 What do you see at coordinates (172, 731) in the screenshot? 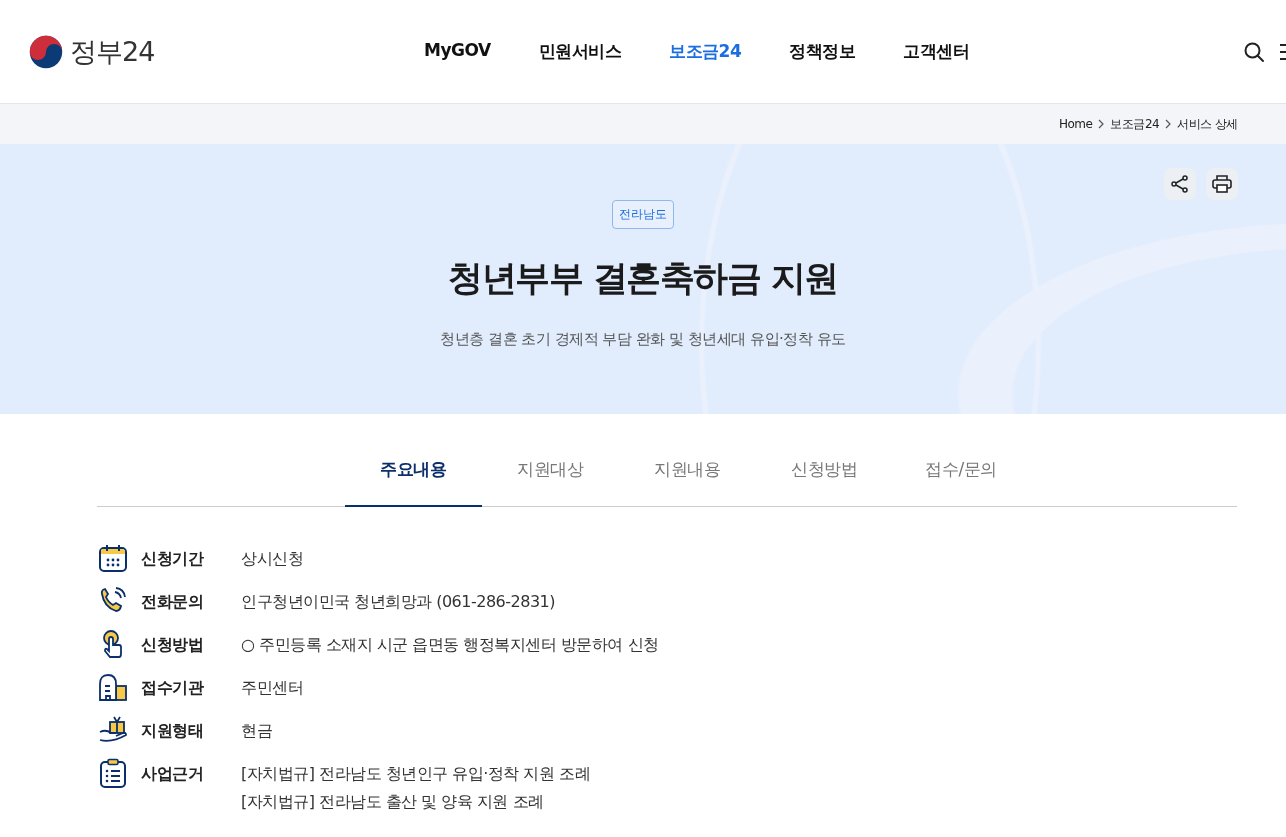
I see `detail-label: 지원형태` at bounding box center [172, 731].